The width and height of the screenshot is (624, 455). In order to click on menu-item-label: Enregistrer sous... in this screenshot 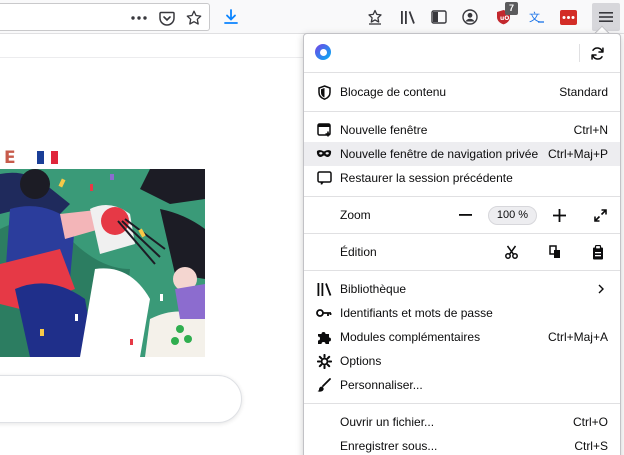, I will do `click(389, 446)`.